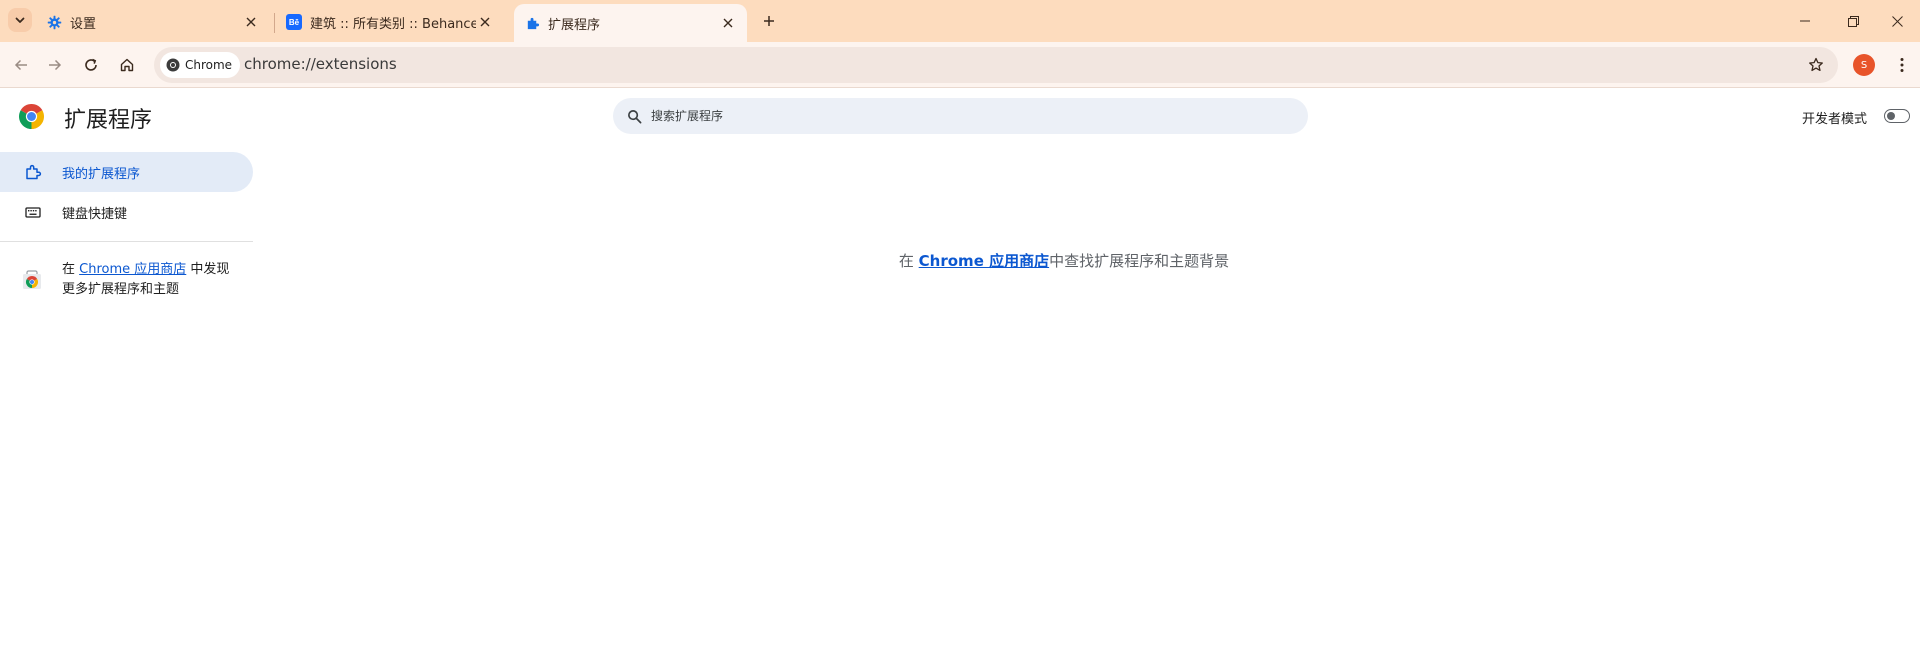  I want to click on empty-state-message: 在 Chrome 应用商店中查找扩展程序和主题背景, so click(960, 260).